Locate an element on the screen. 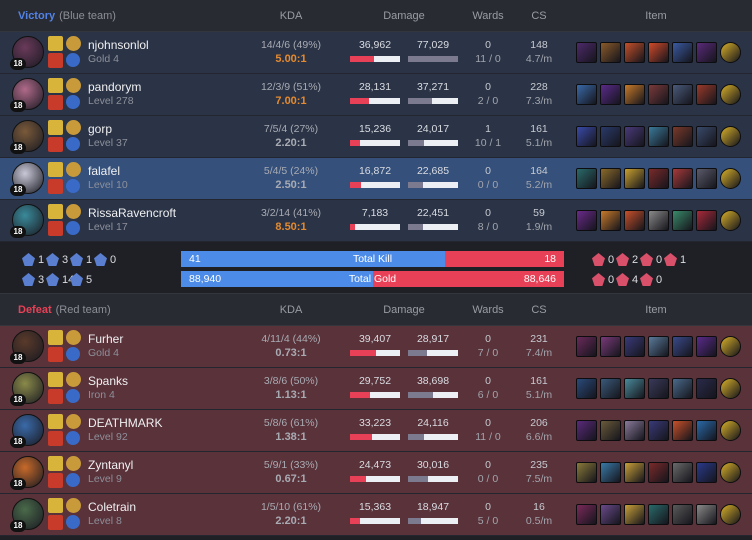  summoner-name: Furher is located at coordinates (105, 339).